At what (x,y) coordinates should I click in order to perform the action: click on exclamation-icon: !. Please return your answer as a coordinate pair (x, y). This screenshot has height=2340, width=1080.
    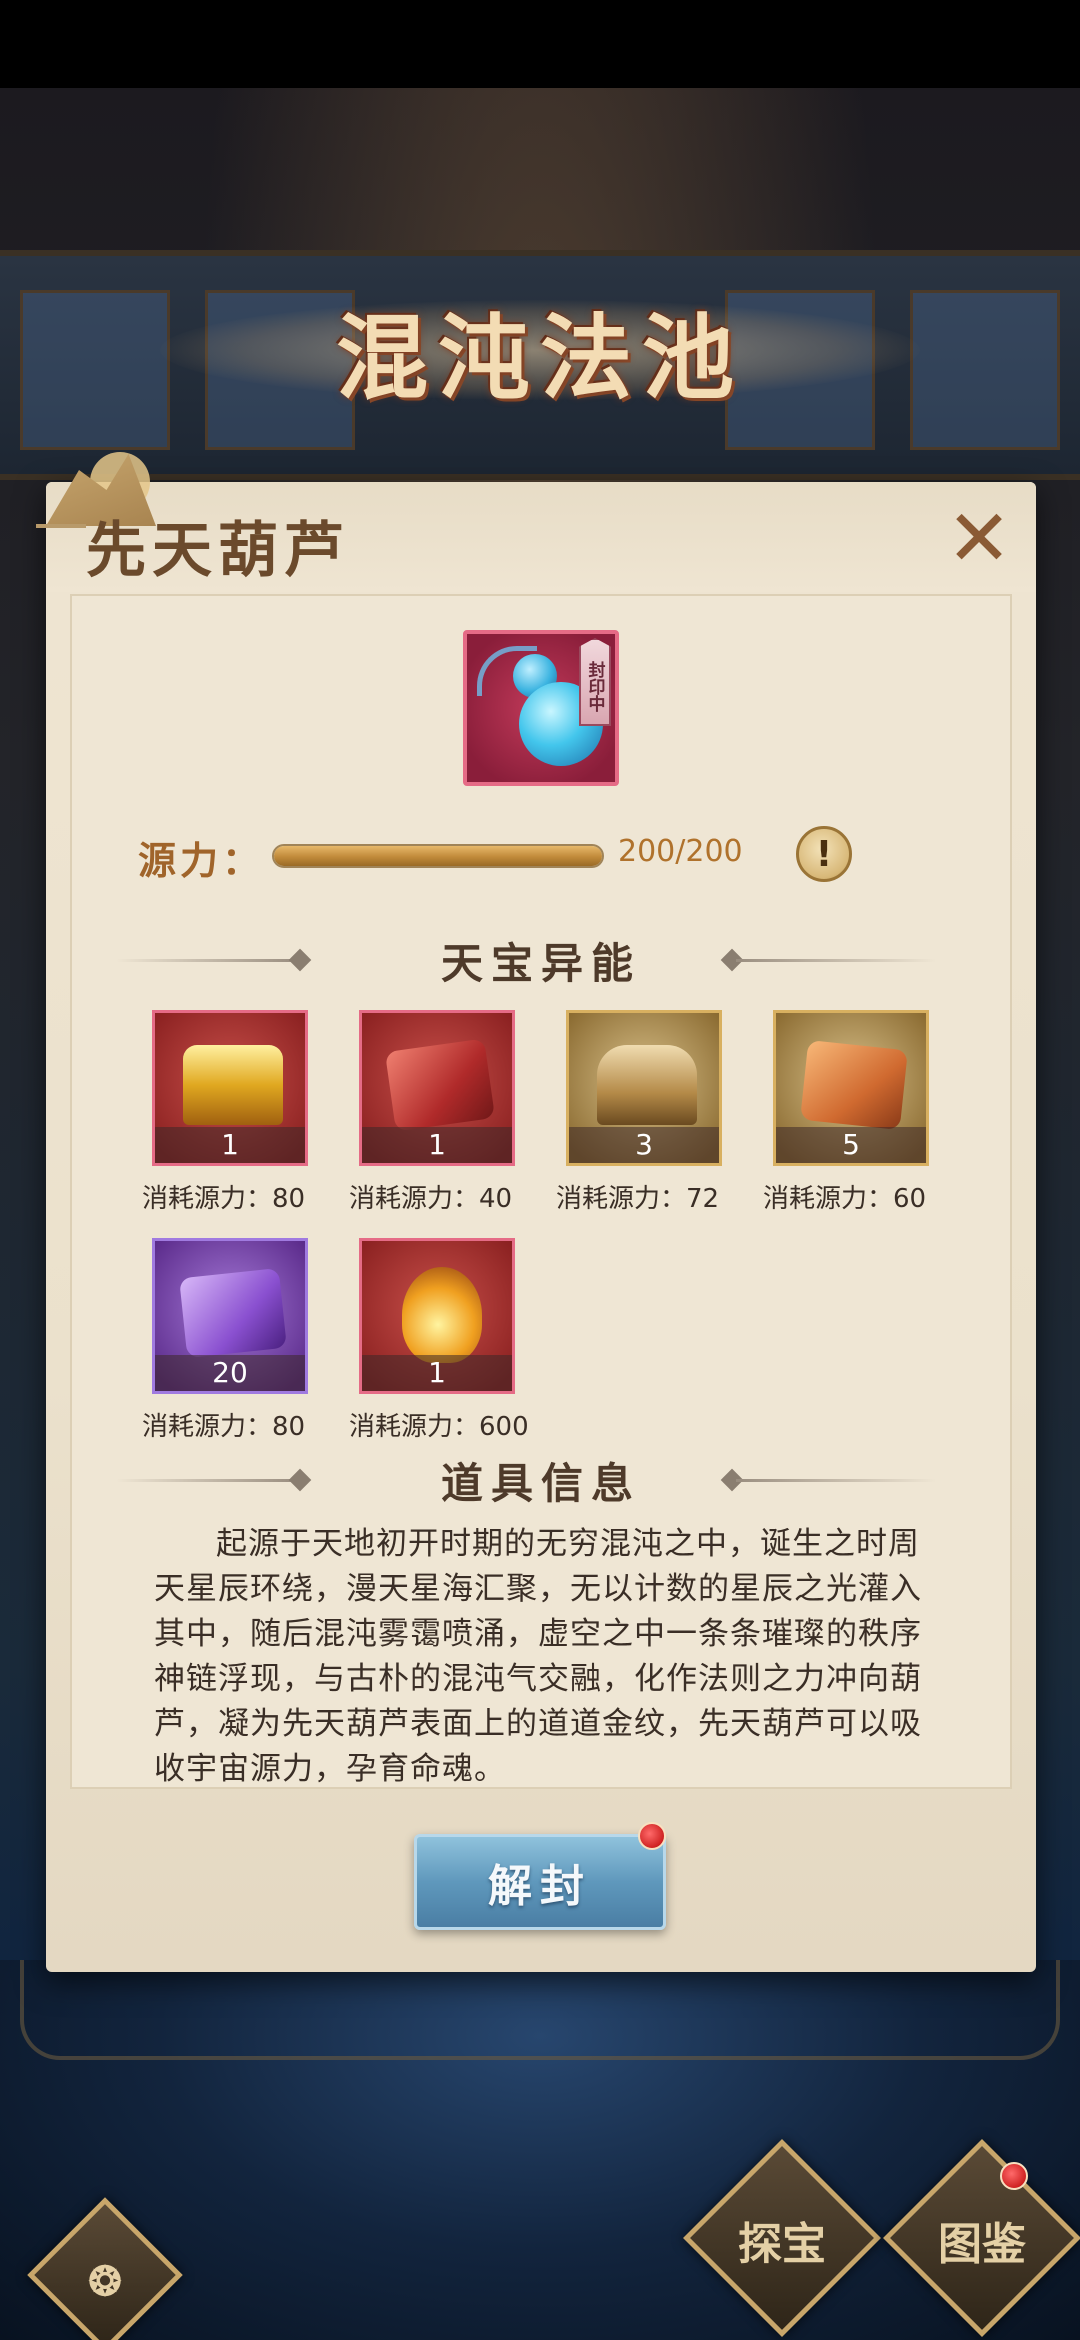
    Looking at the image, I should click on (824, 854).